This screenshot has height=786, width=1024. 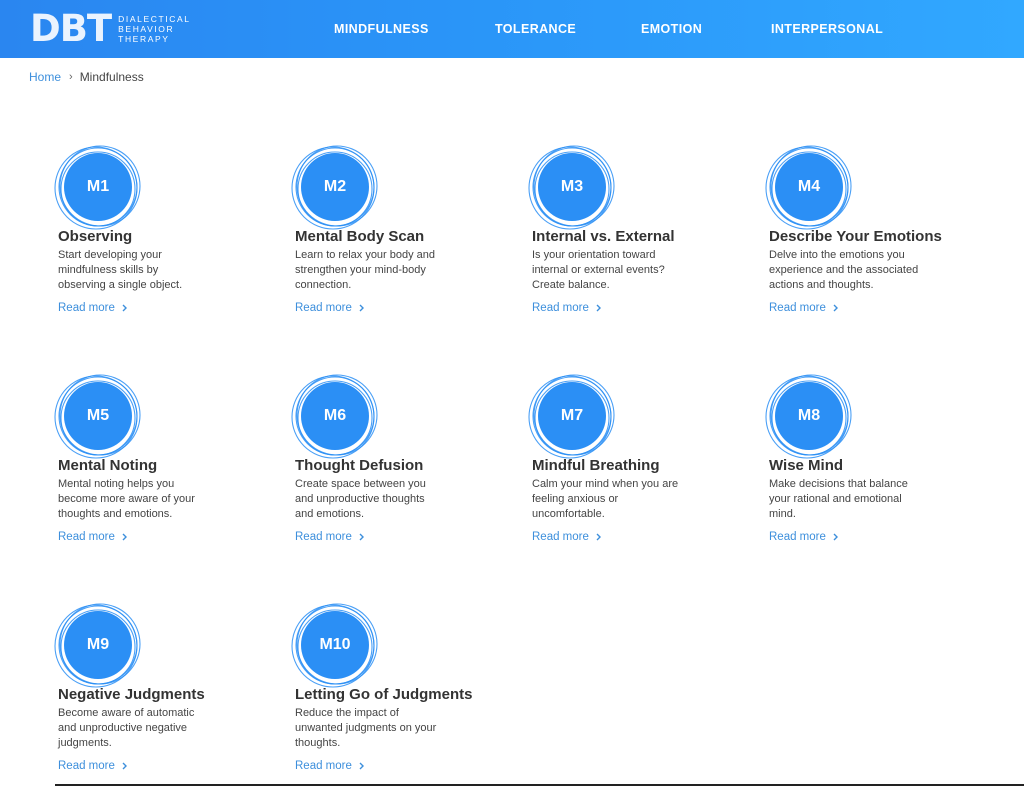 I want to click on module-title: Letting Go of Judgments, so click(x=384, y=694).